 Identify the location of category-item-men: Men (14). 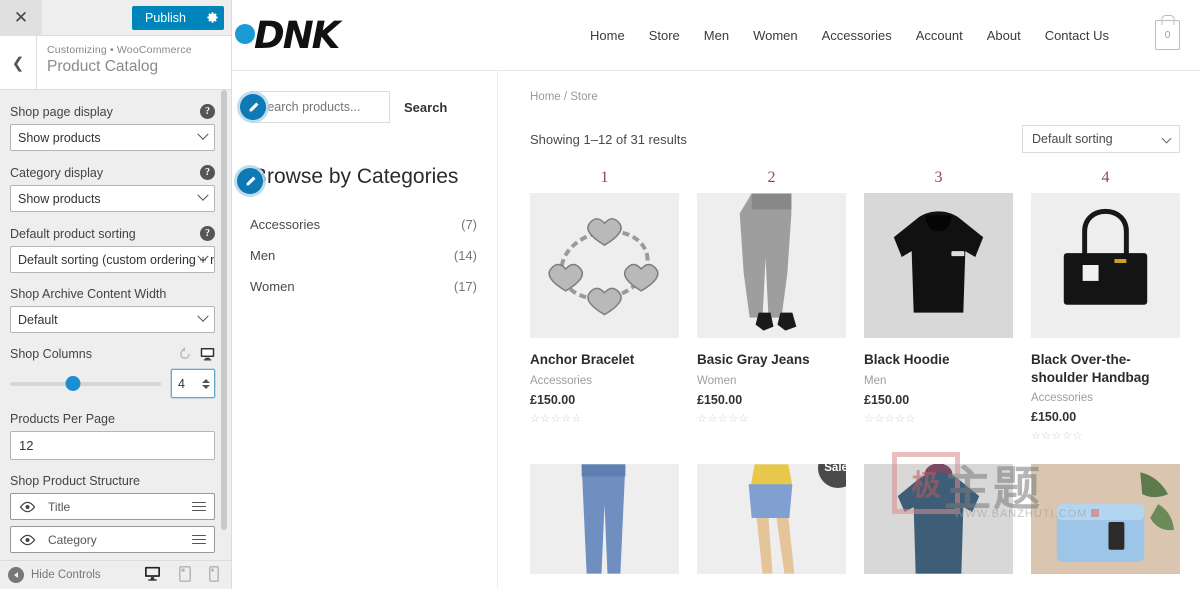
(363, 255).